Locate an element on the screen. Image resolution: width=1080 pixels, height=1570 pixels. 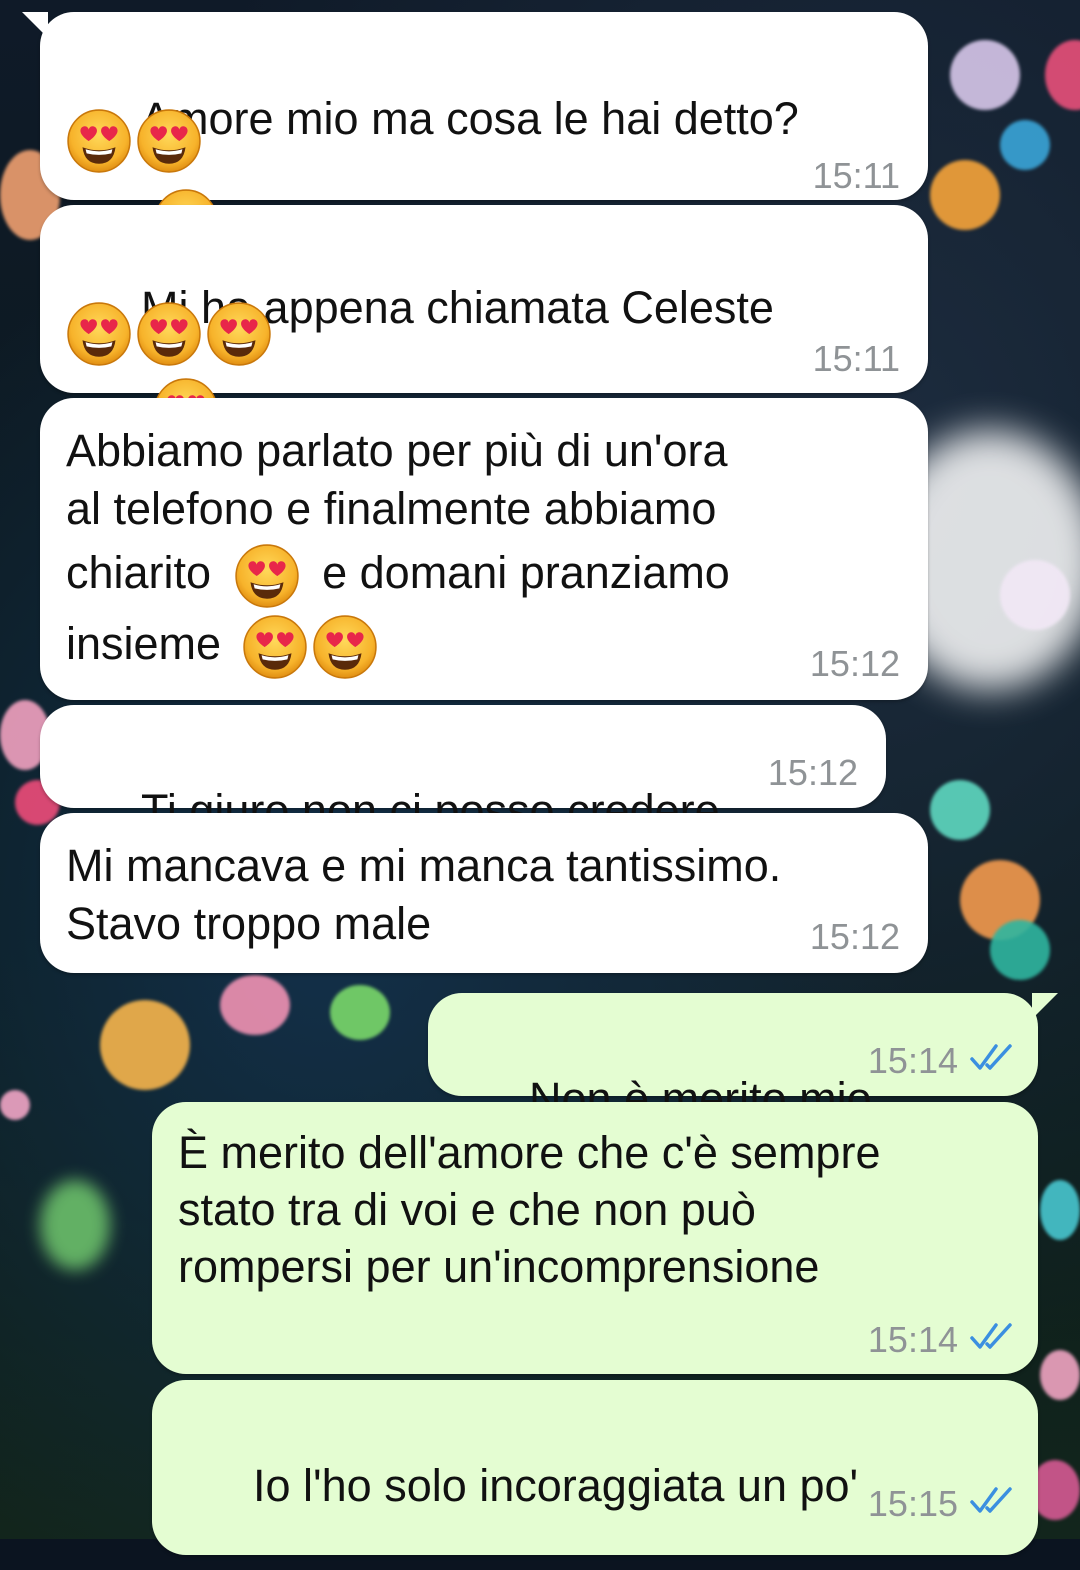
message-line: Stavo troppo male is located at coordinates (249, 923).